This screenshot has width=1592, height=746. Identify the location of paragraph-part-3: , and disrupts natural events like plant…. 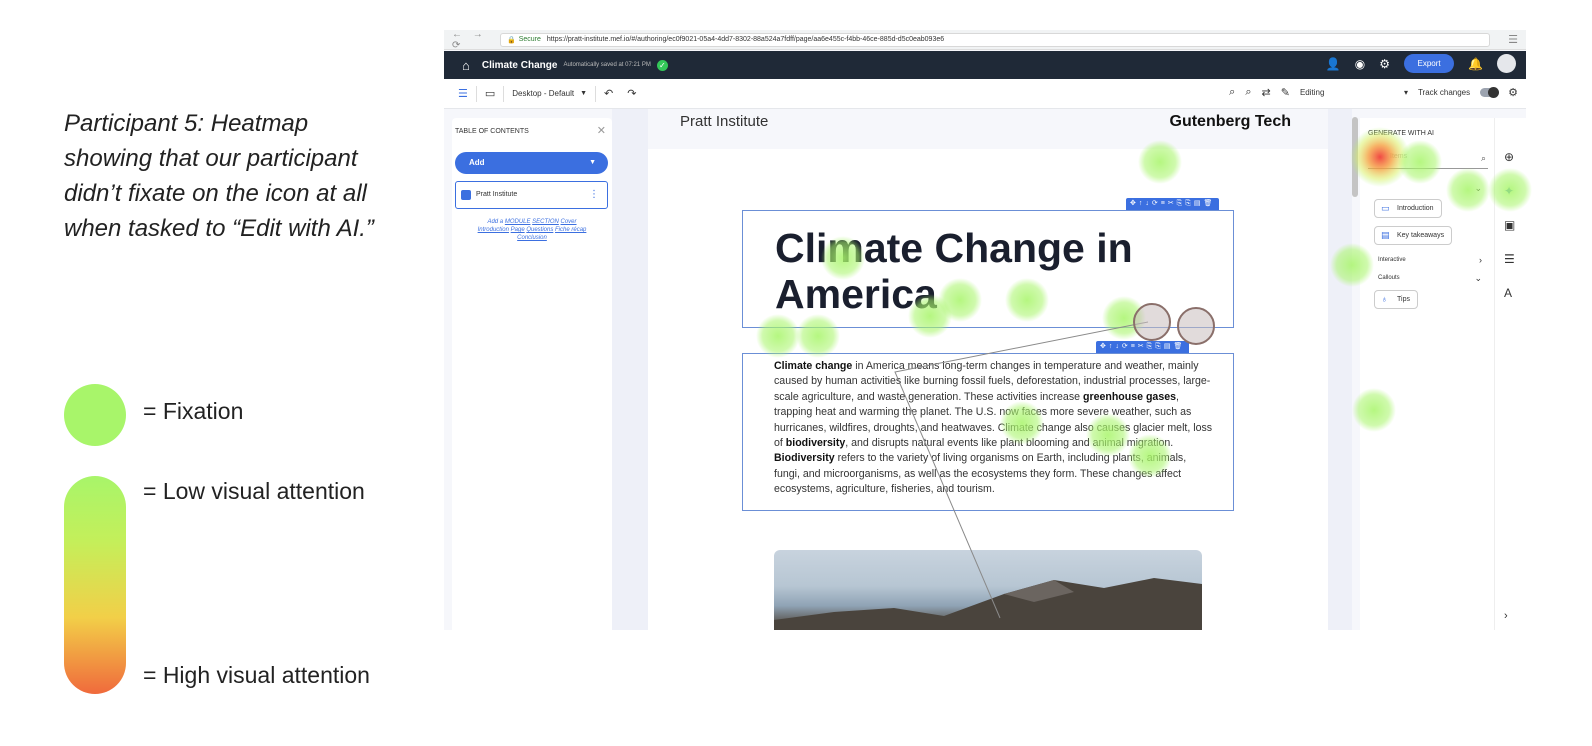
(1009, 443).